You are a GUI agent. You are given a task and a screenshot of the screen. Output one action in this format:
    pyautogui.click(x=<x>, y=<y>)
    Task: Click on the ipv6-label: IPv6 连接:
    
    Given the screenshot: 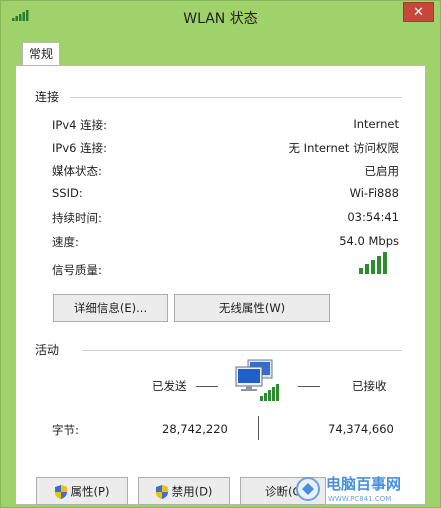 What is the action you would take?
    pyautogui.click(x=79, y=148)
    